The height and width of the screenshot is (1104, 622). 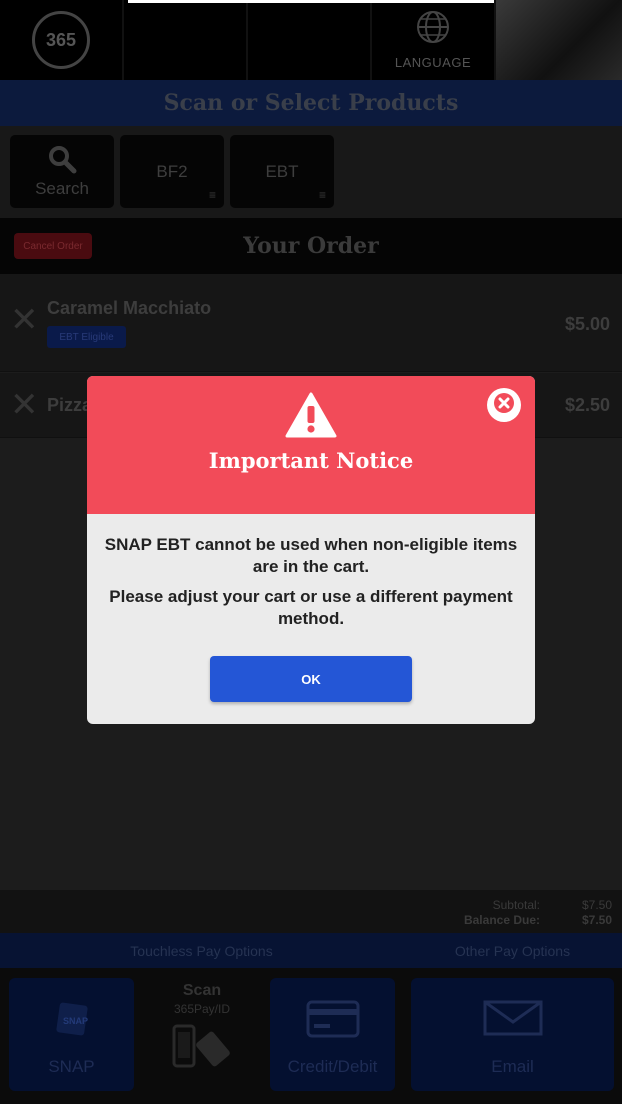 I want to click on dialog-header: Important Notice, so click(x=311, y=445).